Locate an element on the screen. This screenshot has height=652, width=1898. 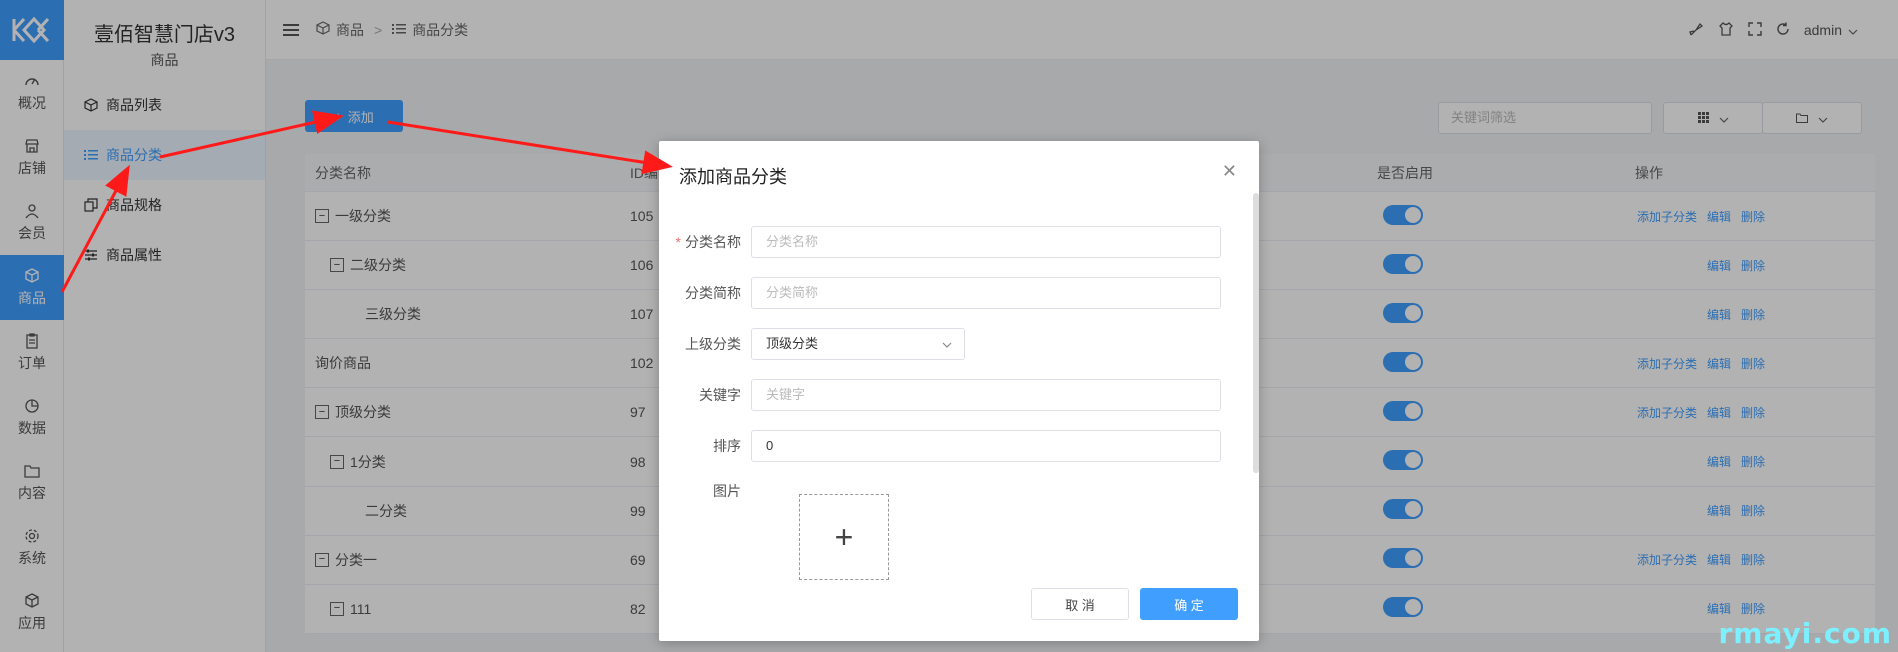
chevron-down-icon is located at coordinates (947, 344).